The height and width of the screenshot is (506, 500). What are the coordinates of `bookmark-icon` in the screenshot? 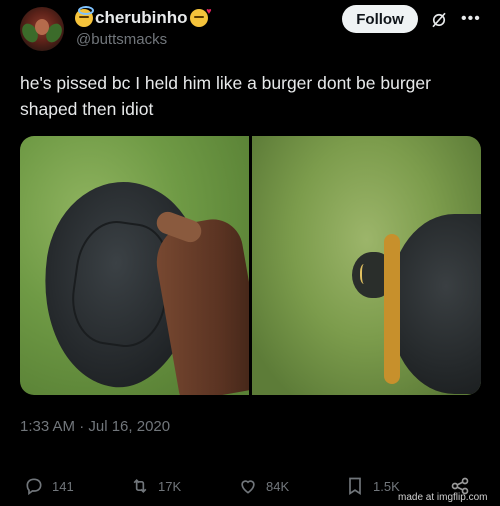 It's located at (355, 486).